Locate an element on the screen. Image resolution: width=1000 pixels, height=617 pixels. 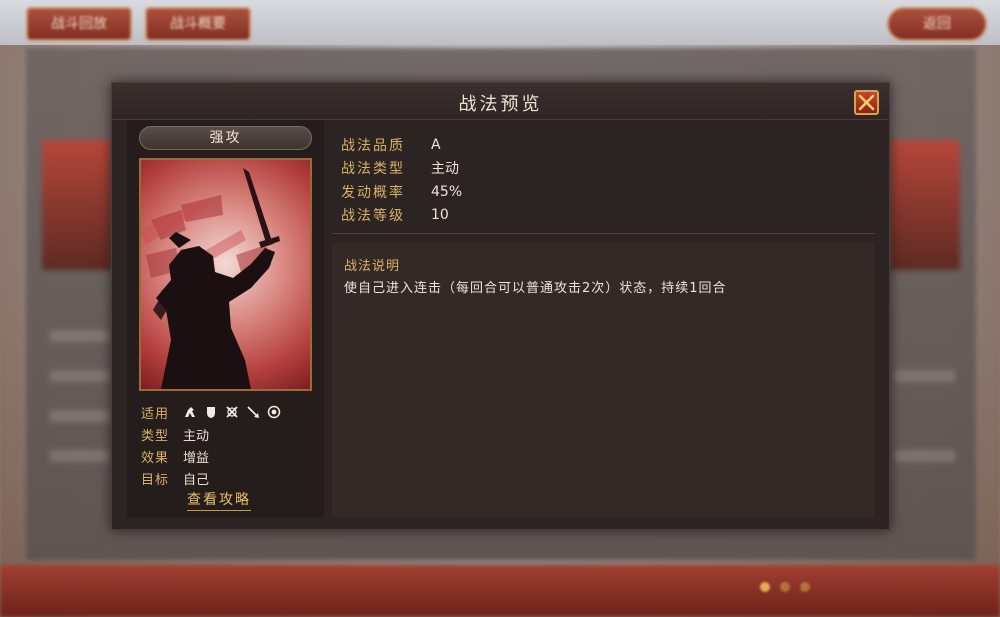
description-text: 使自己进入连击（每回合可以普通攻击2次）状态，持续1回合 is located at coordinates (535, 288).